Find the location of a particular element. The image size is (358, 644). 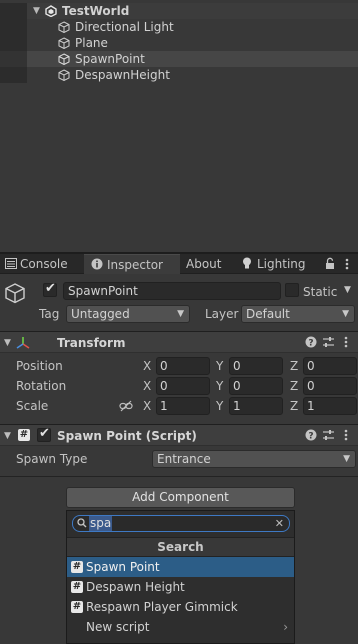

static-dropdown-arrow-icon: ▼ is located at coordinates (347, 290).